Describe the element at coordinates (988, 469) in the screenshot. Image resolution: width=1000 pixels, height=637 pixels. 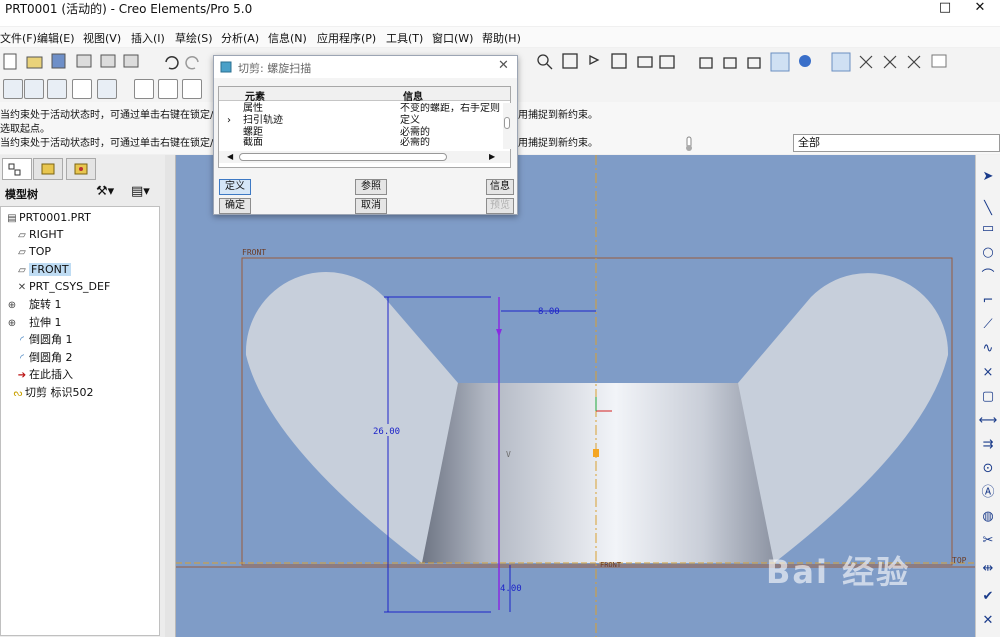
I see `constraint-tool-icon: ⊙` at that location.